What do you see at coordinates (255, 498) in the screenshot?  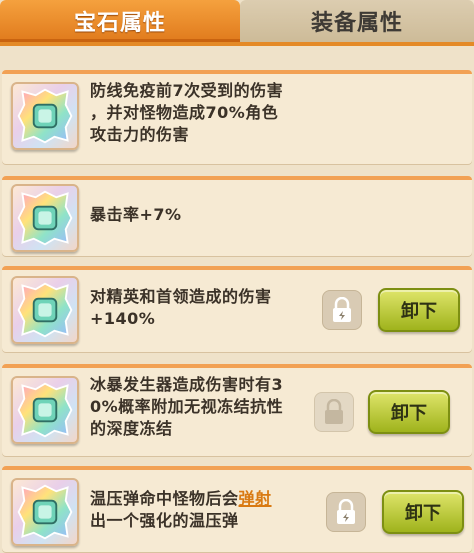 I see `gem-effect-highlight: 弹射` at bounding box center [255, 498].